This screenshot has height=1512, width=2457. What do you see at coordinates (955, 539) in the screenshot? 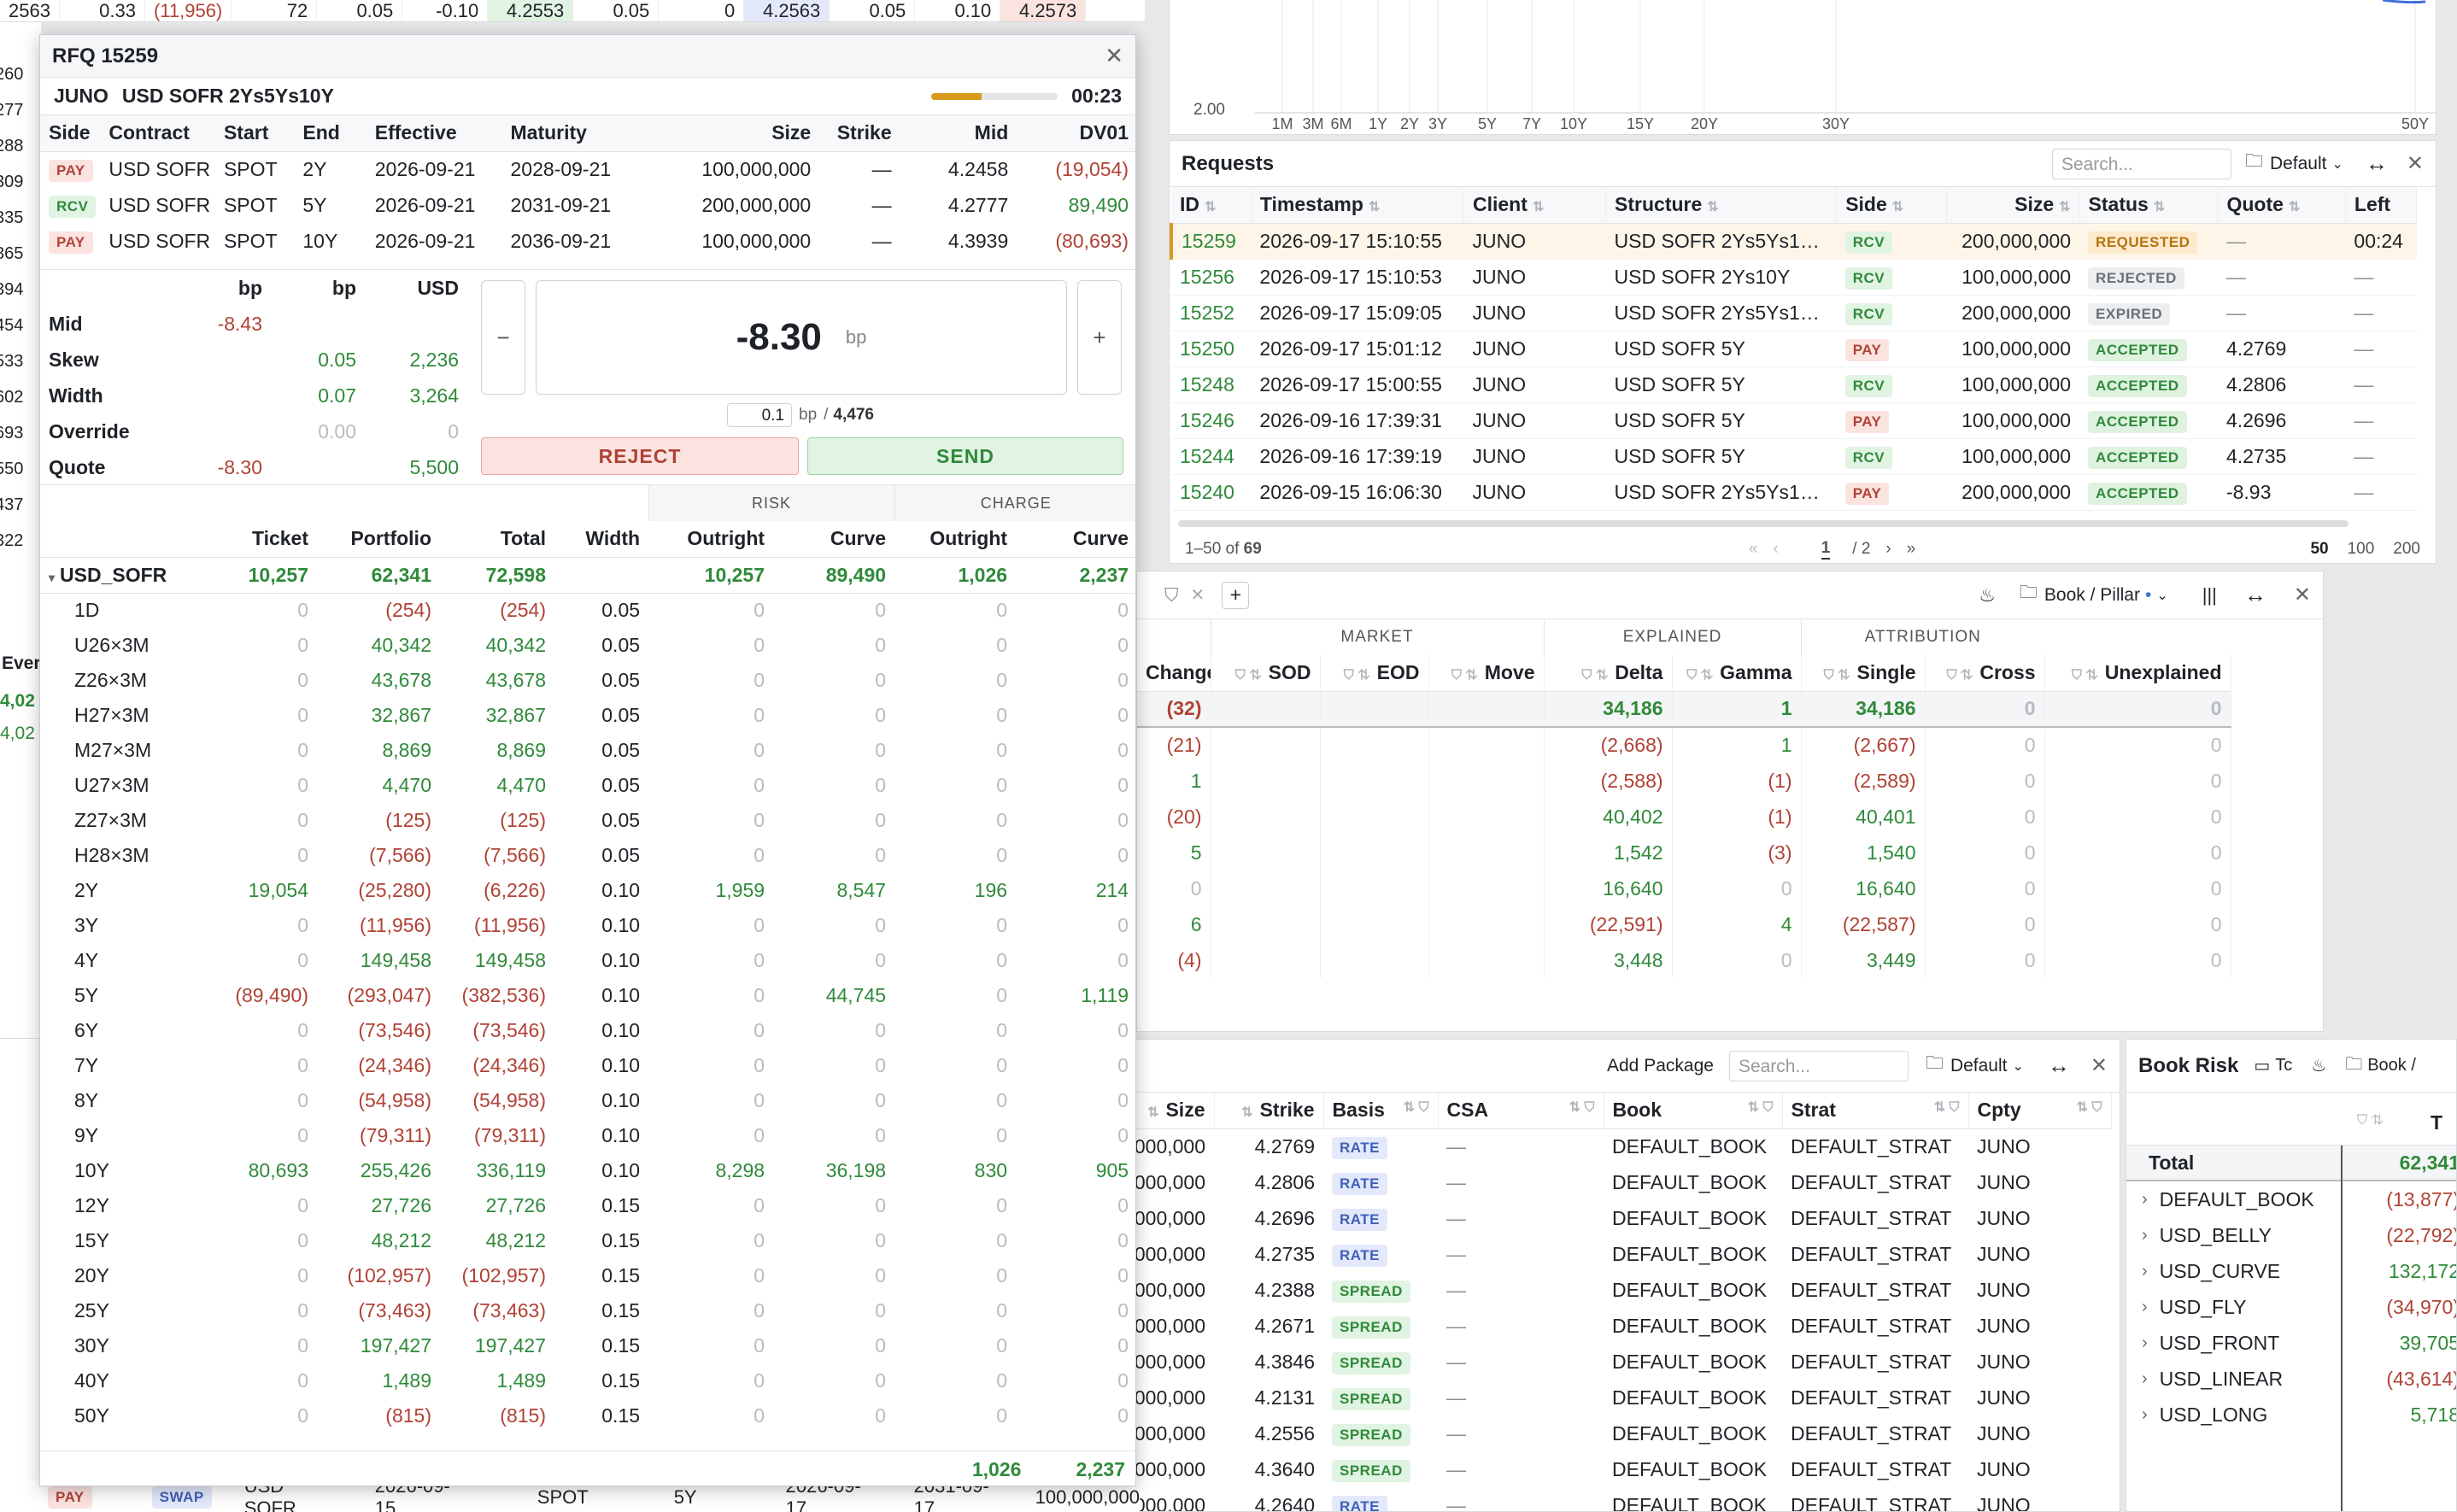
I see `risk-col-header: Outright` at bounding box center [955, 539].